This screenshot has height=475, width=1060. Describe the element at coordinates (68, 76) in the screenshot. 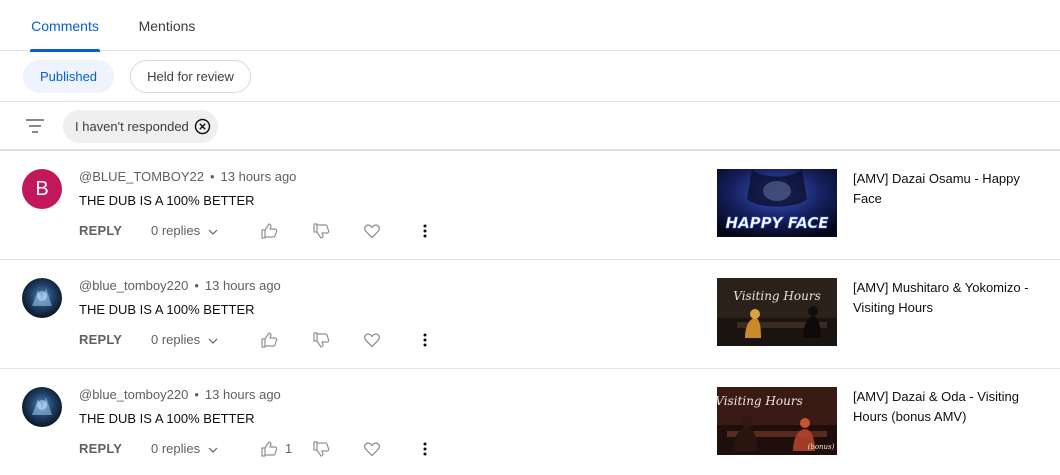

I see `chip-published: Published` at that location.